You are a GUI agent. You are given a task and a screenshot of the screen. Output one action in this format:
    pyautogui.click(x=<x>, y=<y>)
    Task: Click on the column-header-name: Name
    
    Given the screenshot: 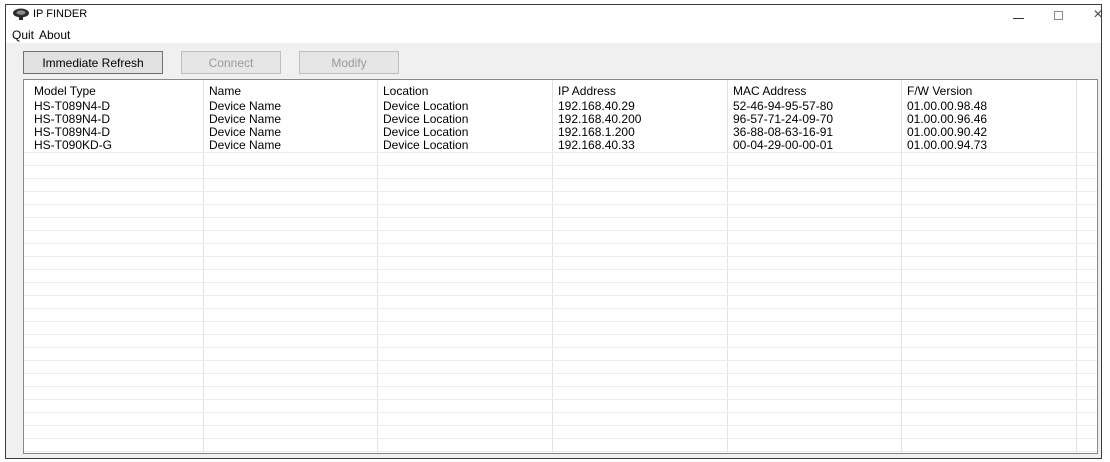 What is the action you would take?
    pyautogui.click(x=225, y=91)
    